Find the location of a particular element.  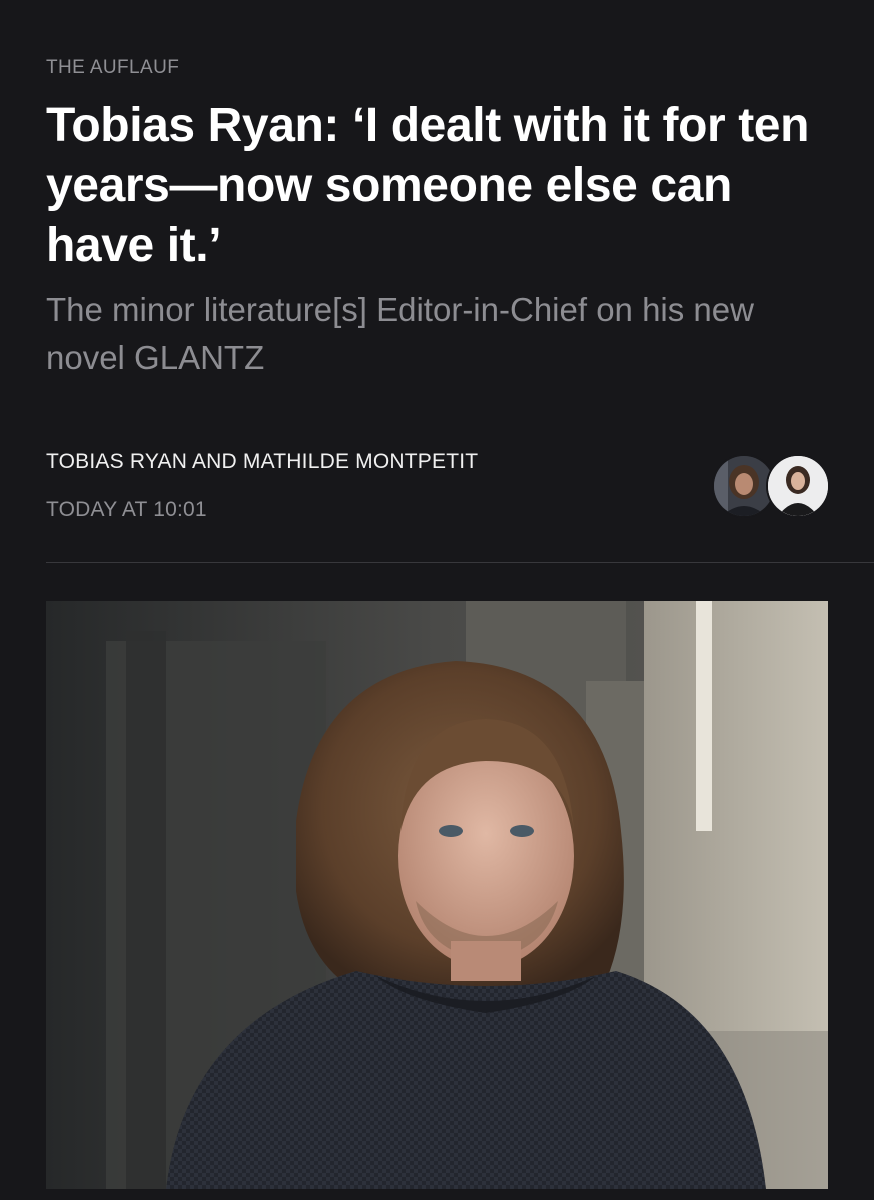

author-names: TOBIAS RYAN AND MATHILDE MONTPETIT is located at coordinates (262, 462).